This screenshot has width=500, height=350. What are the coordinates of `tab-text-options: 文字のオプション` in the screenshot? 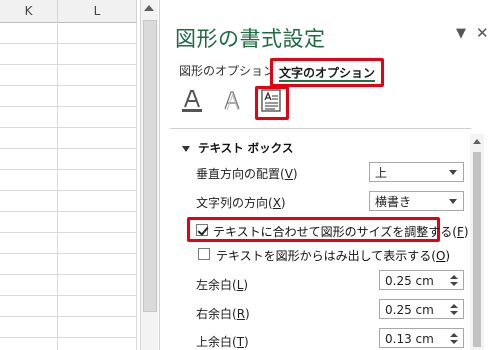 It's located at (327, 72).